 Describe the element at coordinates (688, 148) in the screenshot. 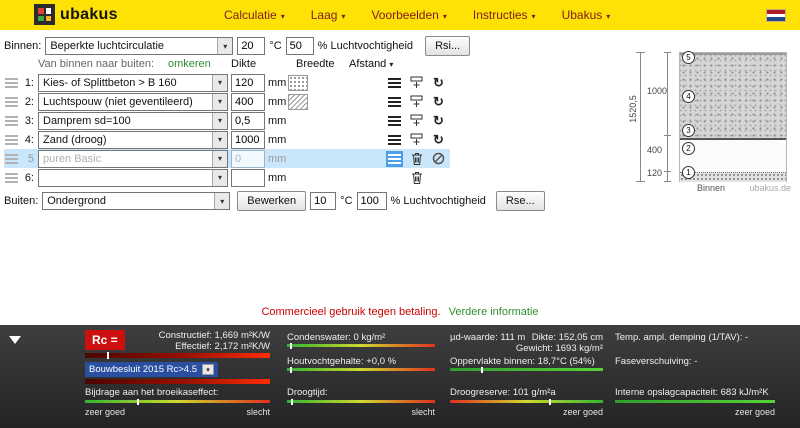

I see `layer-marker-2: 2` at that location.